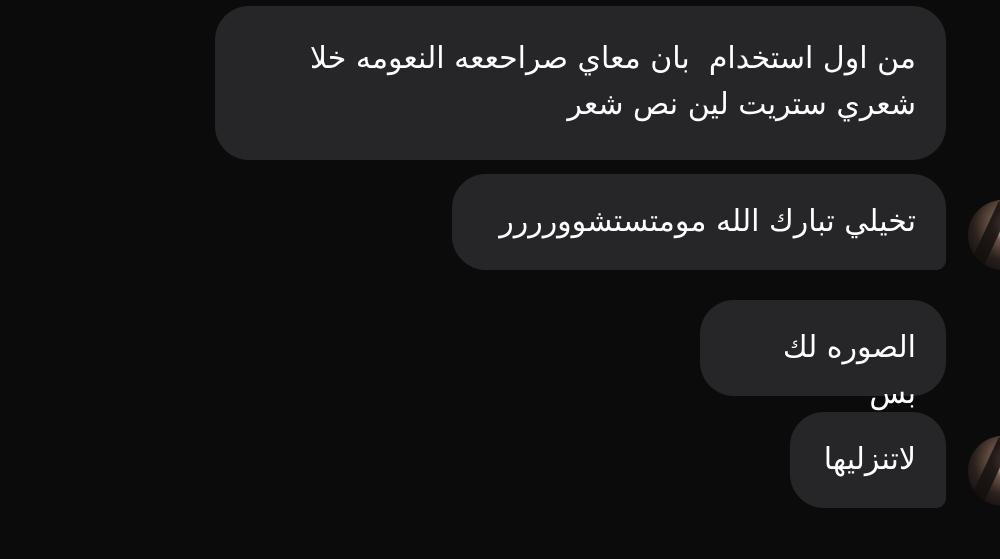 This screenshot has height=559, width=1000. Describe the element at coordinates (868, 460) in the screenshot. I see `message-bubble: لاتنزليها` at that location.